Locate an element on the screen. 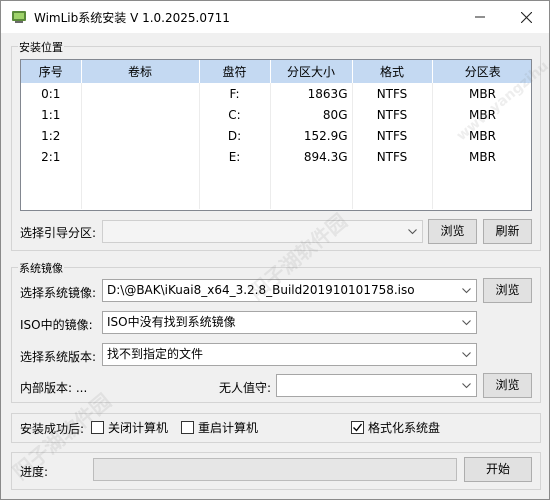 This screenshot has height=500, width=550. table-row: 2:1 E: 894.3G NTFS MBR is located at coordinates (276, 156).